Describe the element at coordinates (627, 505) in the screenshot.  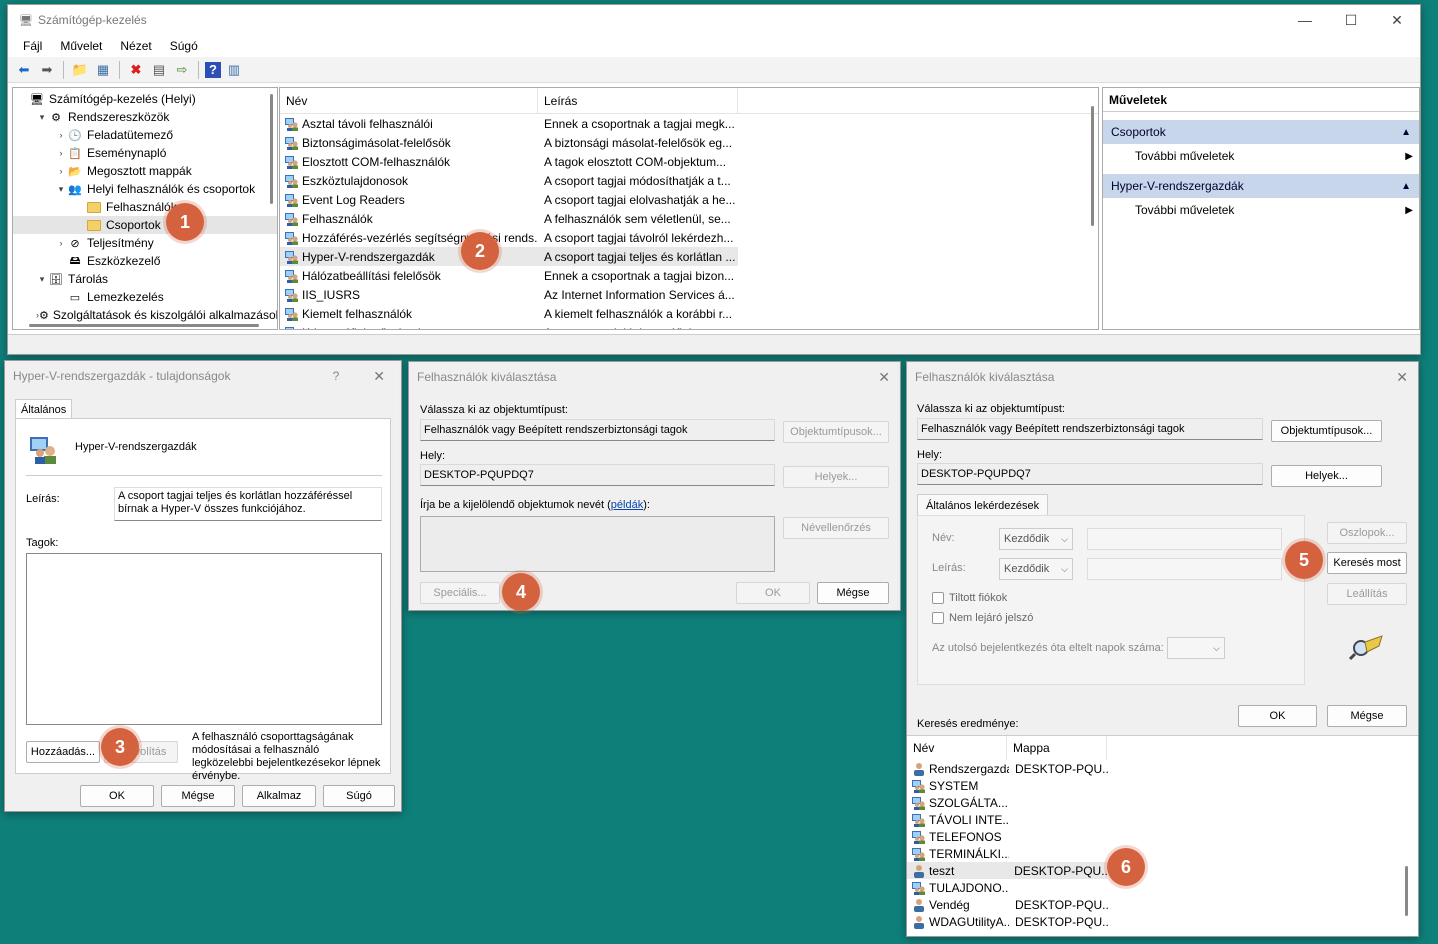
I see `examples-link: példák` at that location.